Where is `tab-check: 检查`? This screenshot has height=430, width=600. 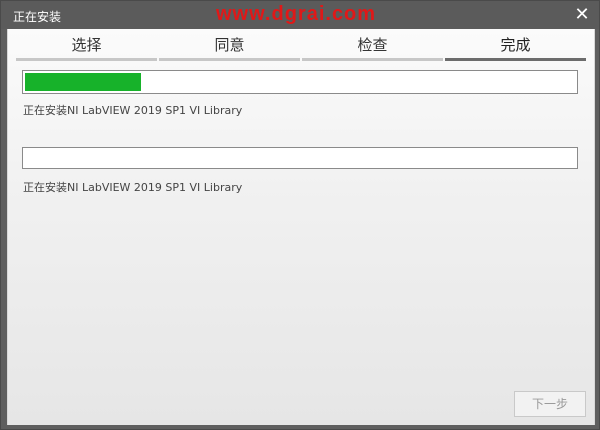
tab-check: 检查 is located at coordinates (372, 46).